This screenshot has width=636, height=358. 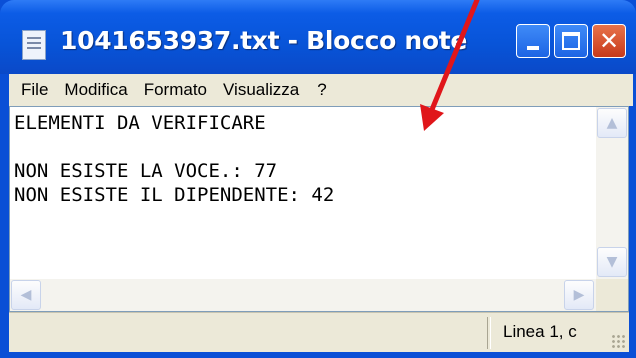 What do you see at coordinates (175, 90) in the screenshot?
I see `menu-formato: Formato` at bounding box center [175, 90].